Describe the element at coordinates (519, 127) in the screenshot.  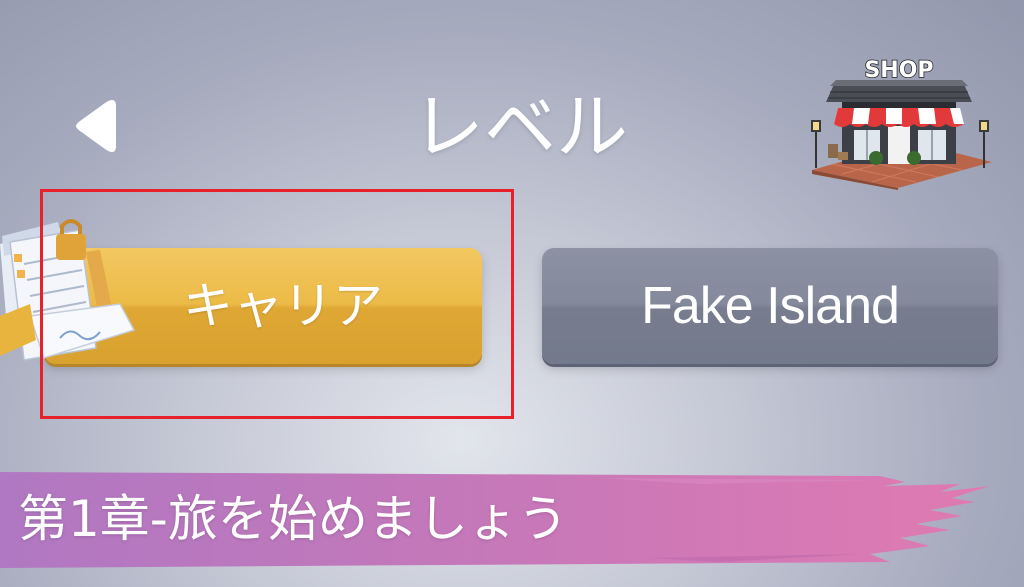
I see `page-title: レベル` at that location.